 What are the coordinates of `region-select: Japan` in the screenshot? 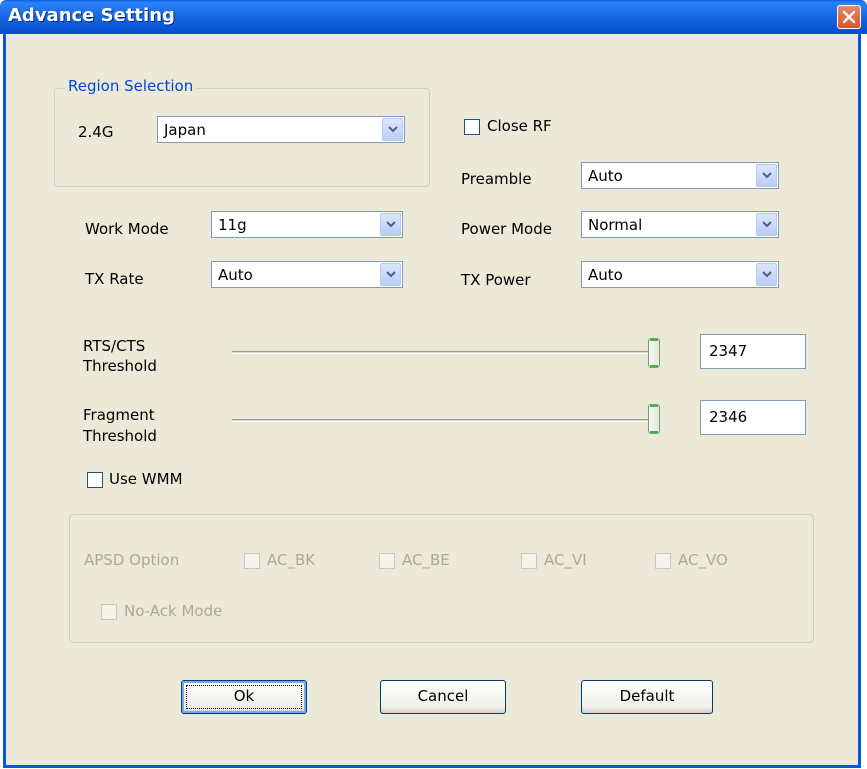 It's located at (281, 129).